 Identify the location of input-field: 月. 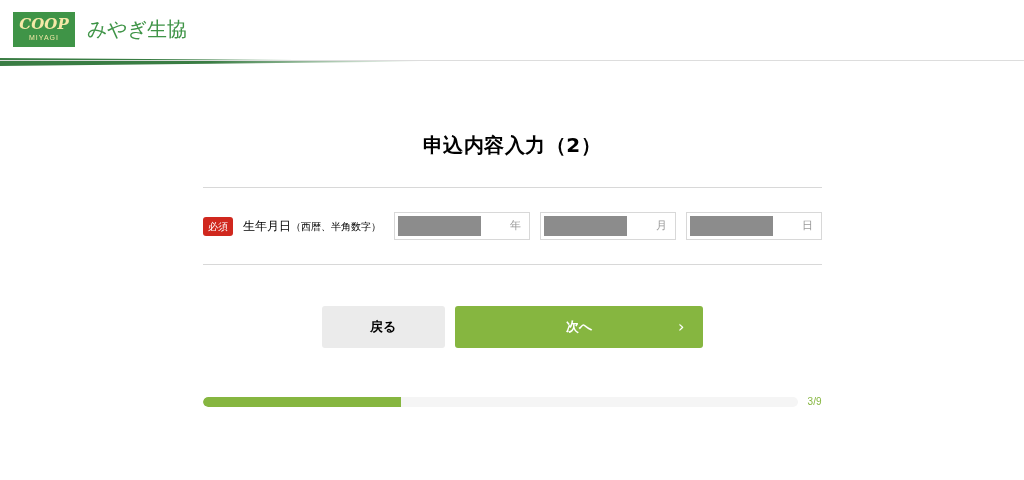
(607, 226).